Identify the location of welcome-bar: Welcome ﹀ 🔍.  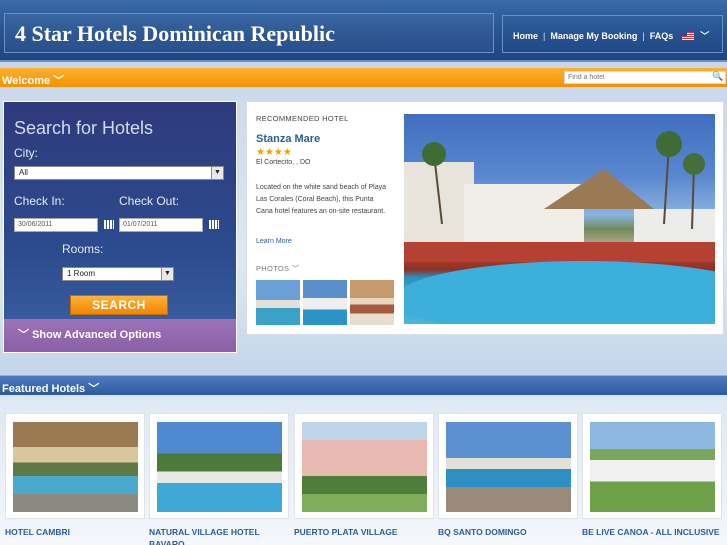
(363, 77).